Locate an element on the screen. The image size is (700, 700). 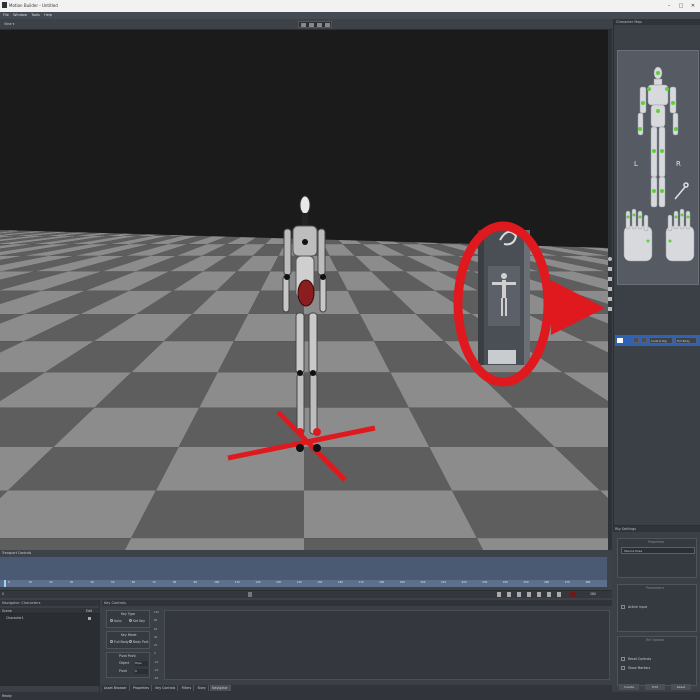
character-icon is located at coordinates (610, 289).